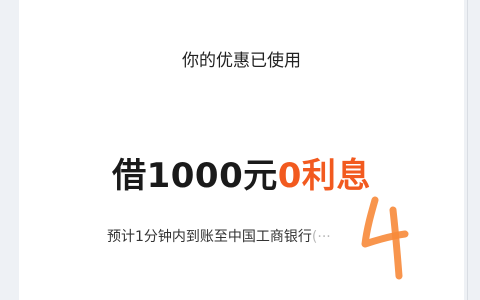  Describe the element at coordinates (385, 238) in the screenshot. I see `handwritten-scribble-mark` at that location.